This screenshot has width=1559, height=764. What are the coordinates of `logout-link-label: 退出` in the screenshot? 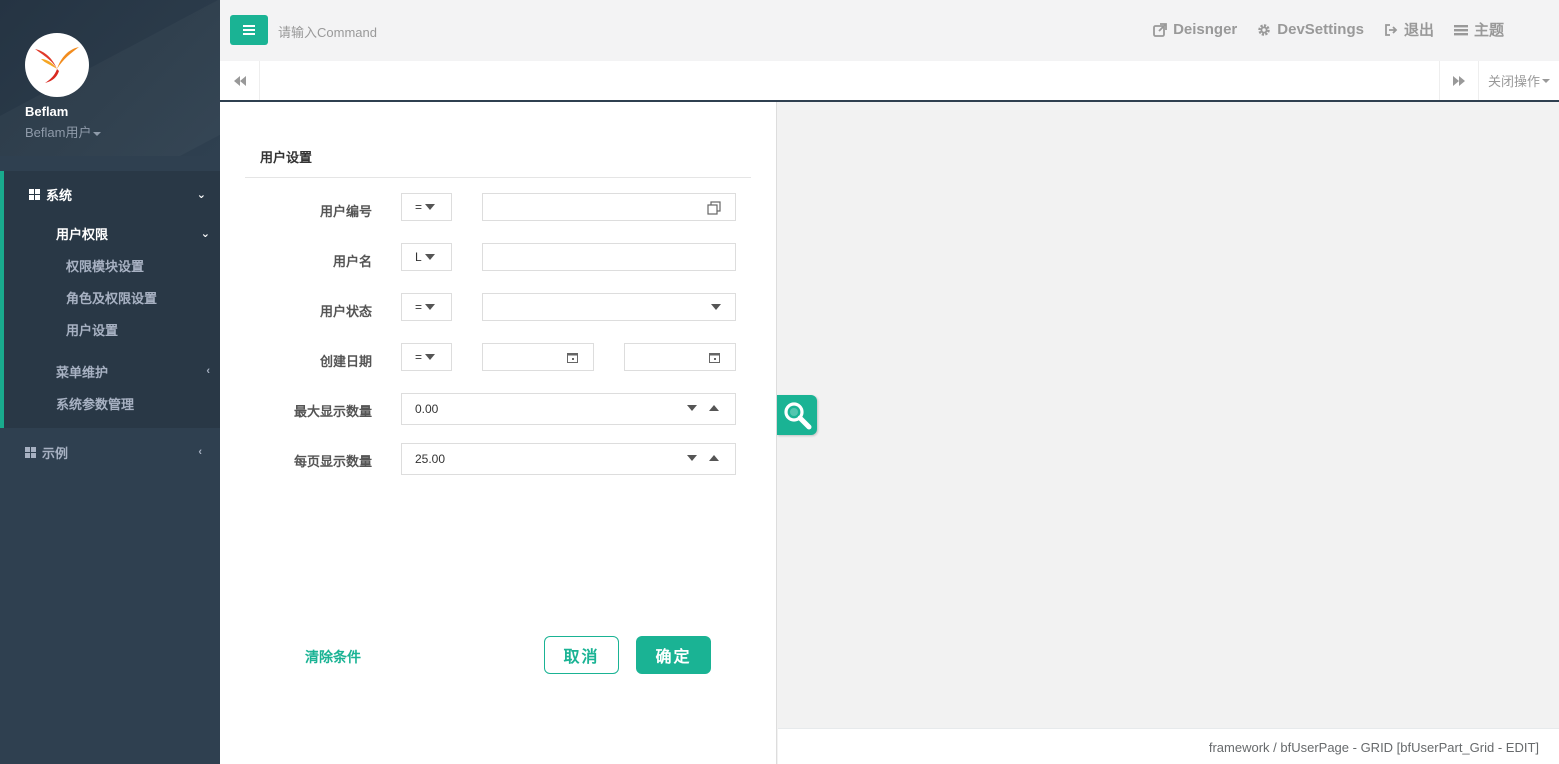 It's located at (1418, 30).